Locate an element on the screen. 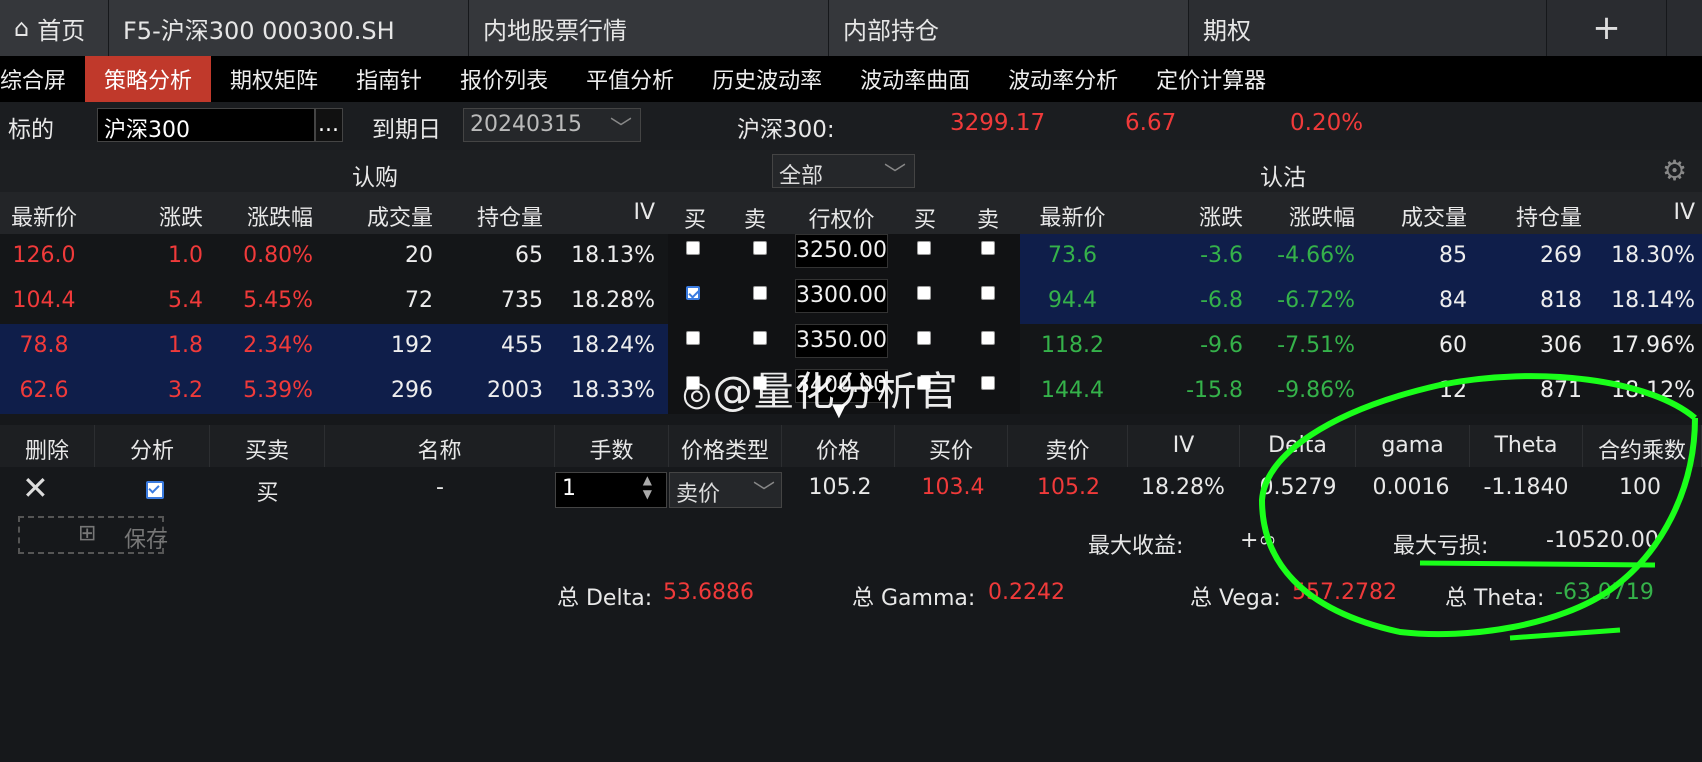 Image resolution: width=1702 pixels, height=762 pixels. subnav-strategy-analysis: 策略分析 is located at coordinates (148, 79).